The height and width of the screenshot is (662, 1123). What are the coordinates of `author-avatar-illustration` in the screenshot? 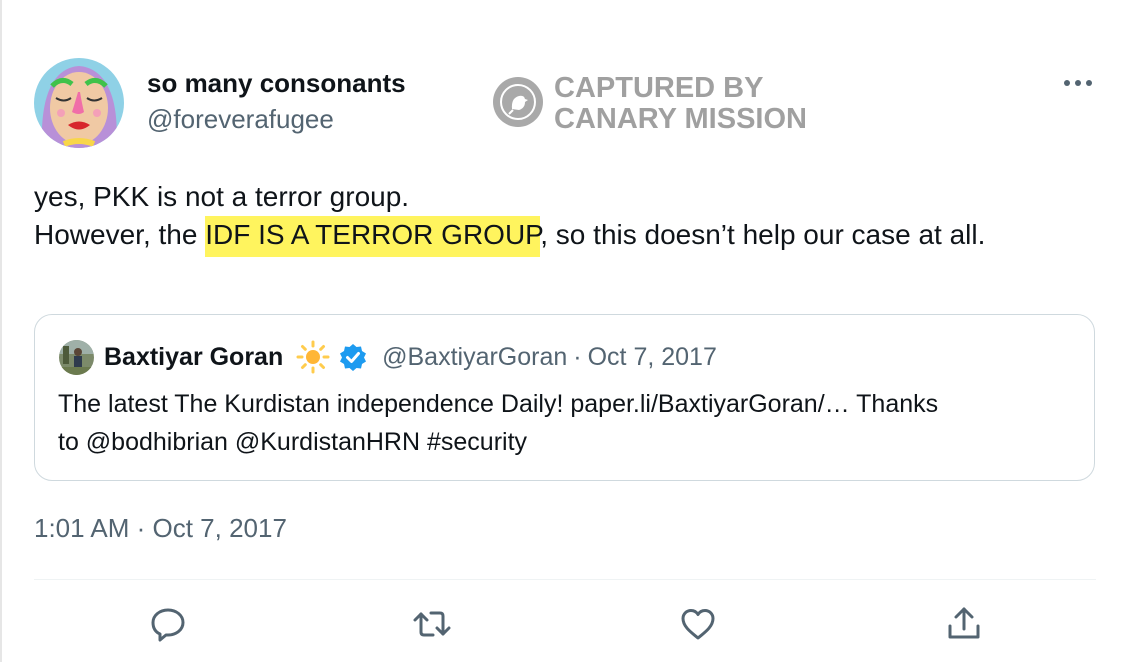 It's located at (79, 103).